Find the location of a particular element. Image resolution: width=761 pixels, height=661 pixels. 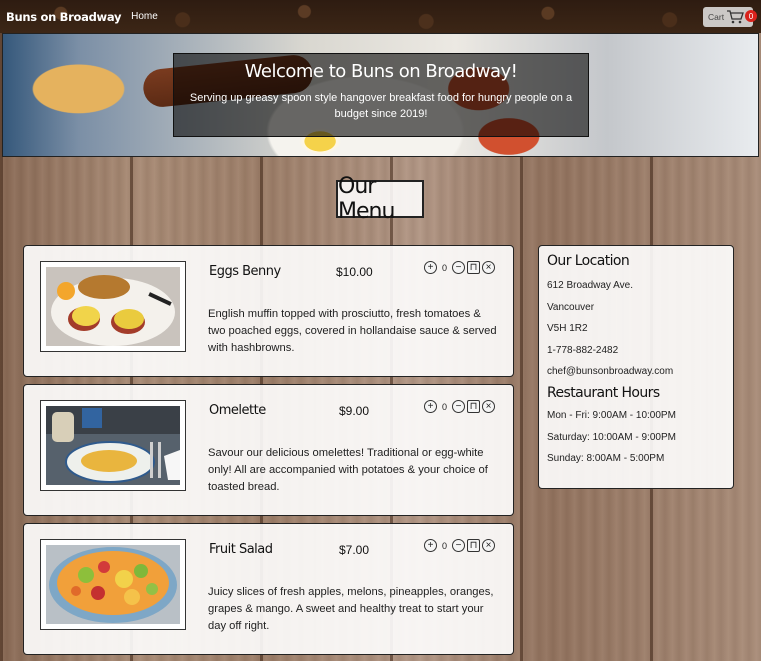

menu-heading: Our Menu is located at coordinates (380, 199).